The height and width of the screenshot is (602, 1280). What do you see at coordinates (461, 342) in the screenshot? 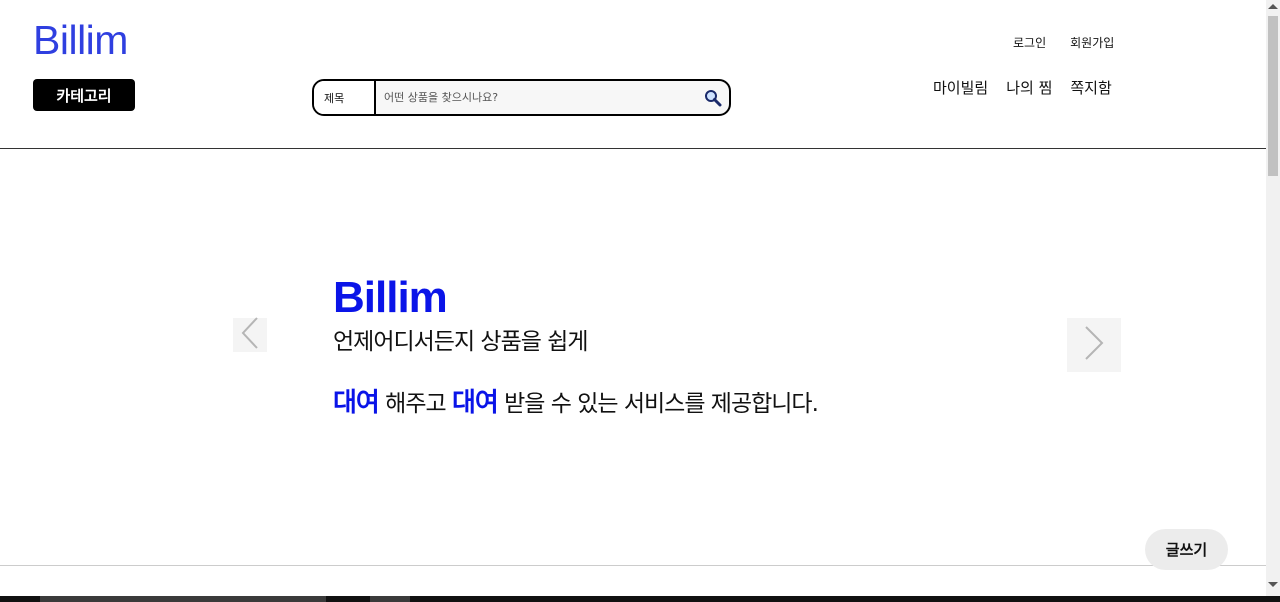
I see `hero-subtitle: 언제어디서든지 상품을 쉽게` at bounding box center [461, 342].